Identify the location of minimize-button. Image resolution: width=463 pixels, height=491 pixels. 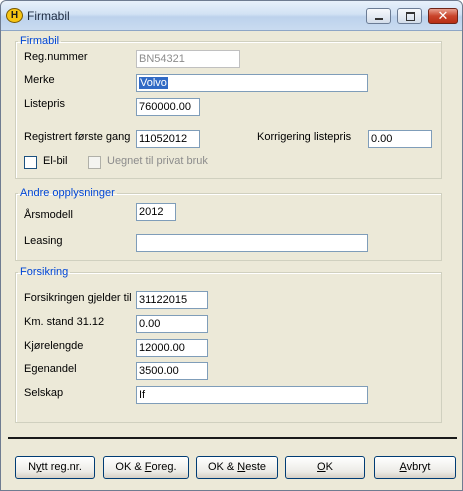
(378, 16).